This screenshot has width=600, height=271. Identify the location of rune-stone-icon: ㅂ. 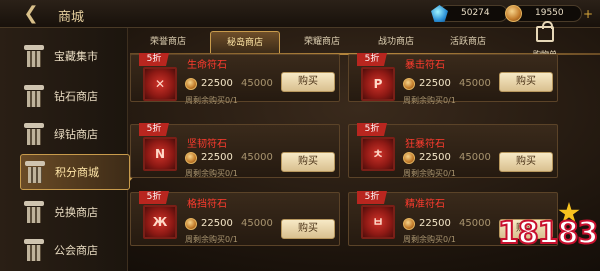
(378, 222).